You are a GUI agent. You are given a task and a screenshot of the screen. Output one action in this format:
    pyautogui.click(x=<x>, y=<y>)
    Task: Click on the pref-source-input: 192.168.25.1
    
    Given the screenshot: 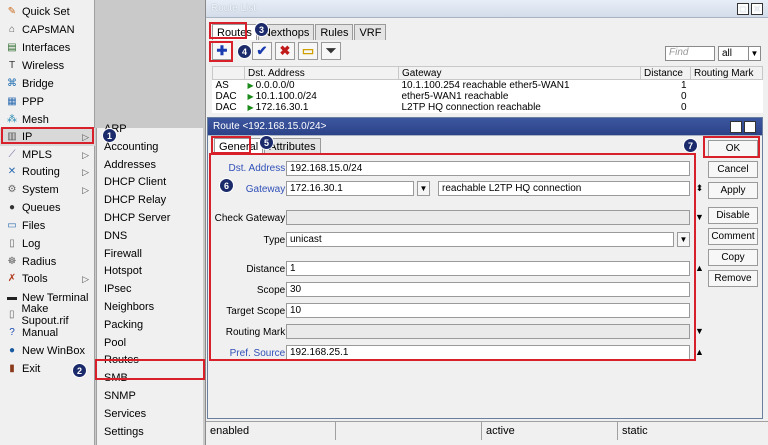 What is the action you would take?
    pyautogui.click(x=488, y=352)
    